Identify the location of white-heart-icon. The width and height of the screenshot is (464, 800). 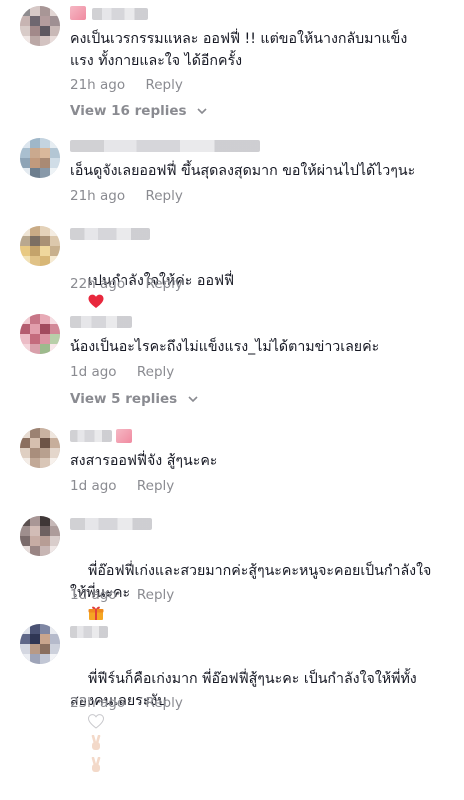
(96, 721).